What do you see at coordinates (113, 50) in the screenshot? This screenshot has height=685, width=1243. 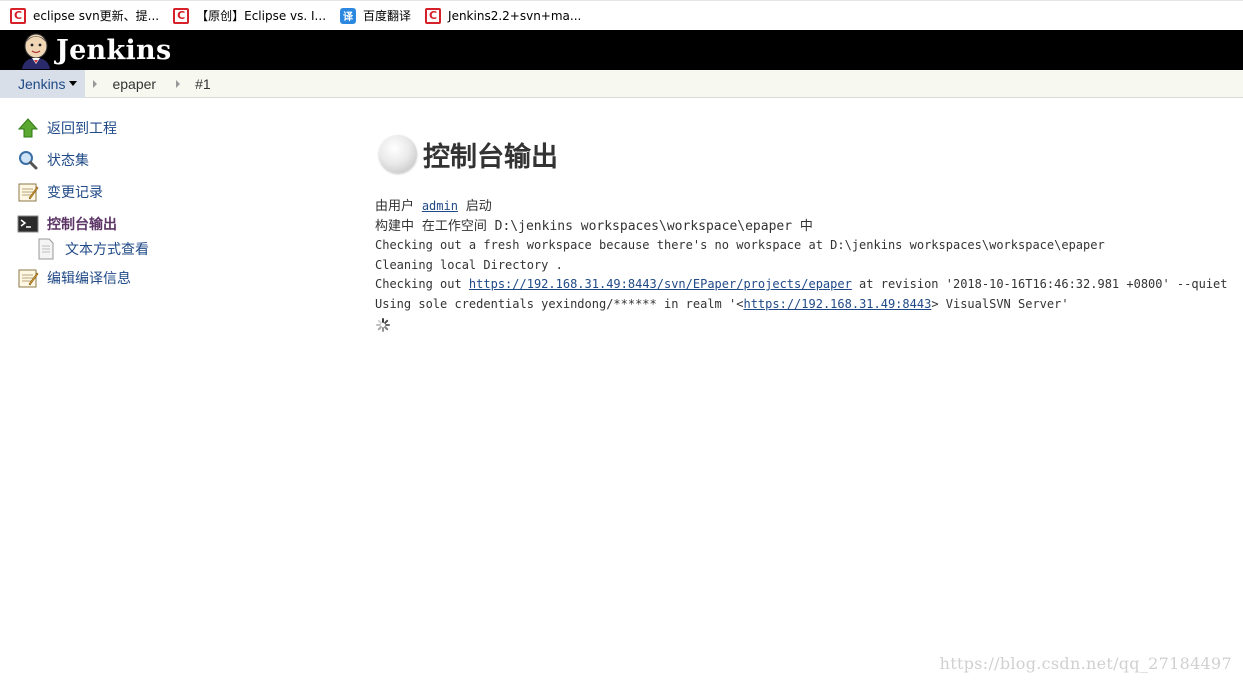 I see `jenkins-logo-text: Jenkins` at bounding box center [113, 50].